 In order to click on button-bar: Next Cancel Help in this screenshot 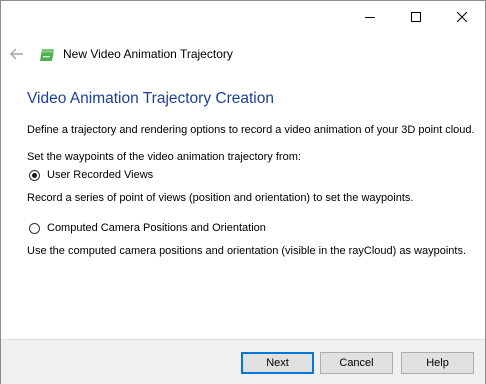, I will do `click(243, 361)`.